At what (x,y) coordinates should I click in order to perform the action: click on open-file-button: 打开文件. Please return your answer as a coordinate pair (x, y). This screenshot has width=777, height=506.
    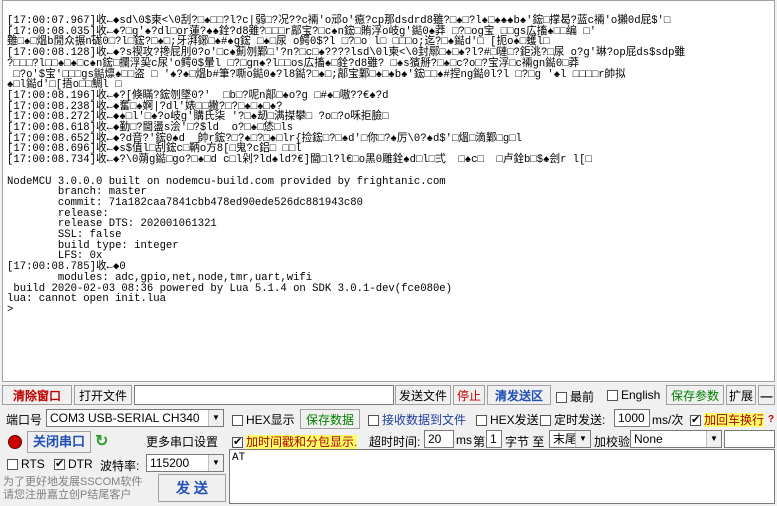
    Looking at the image, I should click on (103, 395).